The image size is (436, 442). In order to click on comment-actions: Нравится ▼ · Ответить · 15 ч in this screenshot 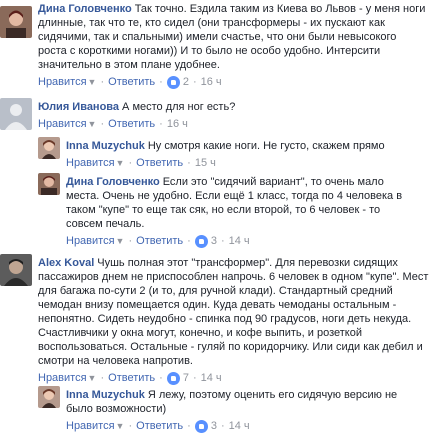, I will do `click(141, 163)`.